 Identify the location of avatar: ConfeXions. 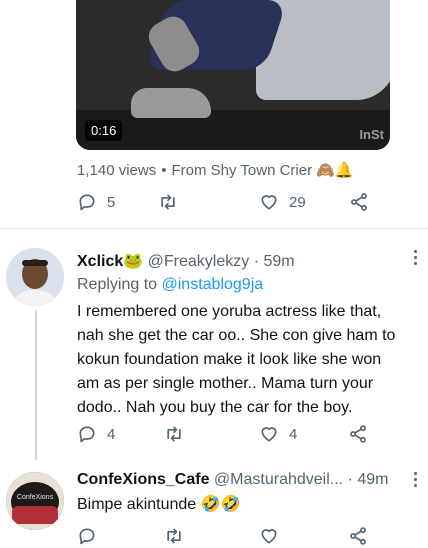
(35, 501).